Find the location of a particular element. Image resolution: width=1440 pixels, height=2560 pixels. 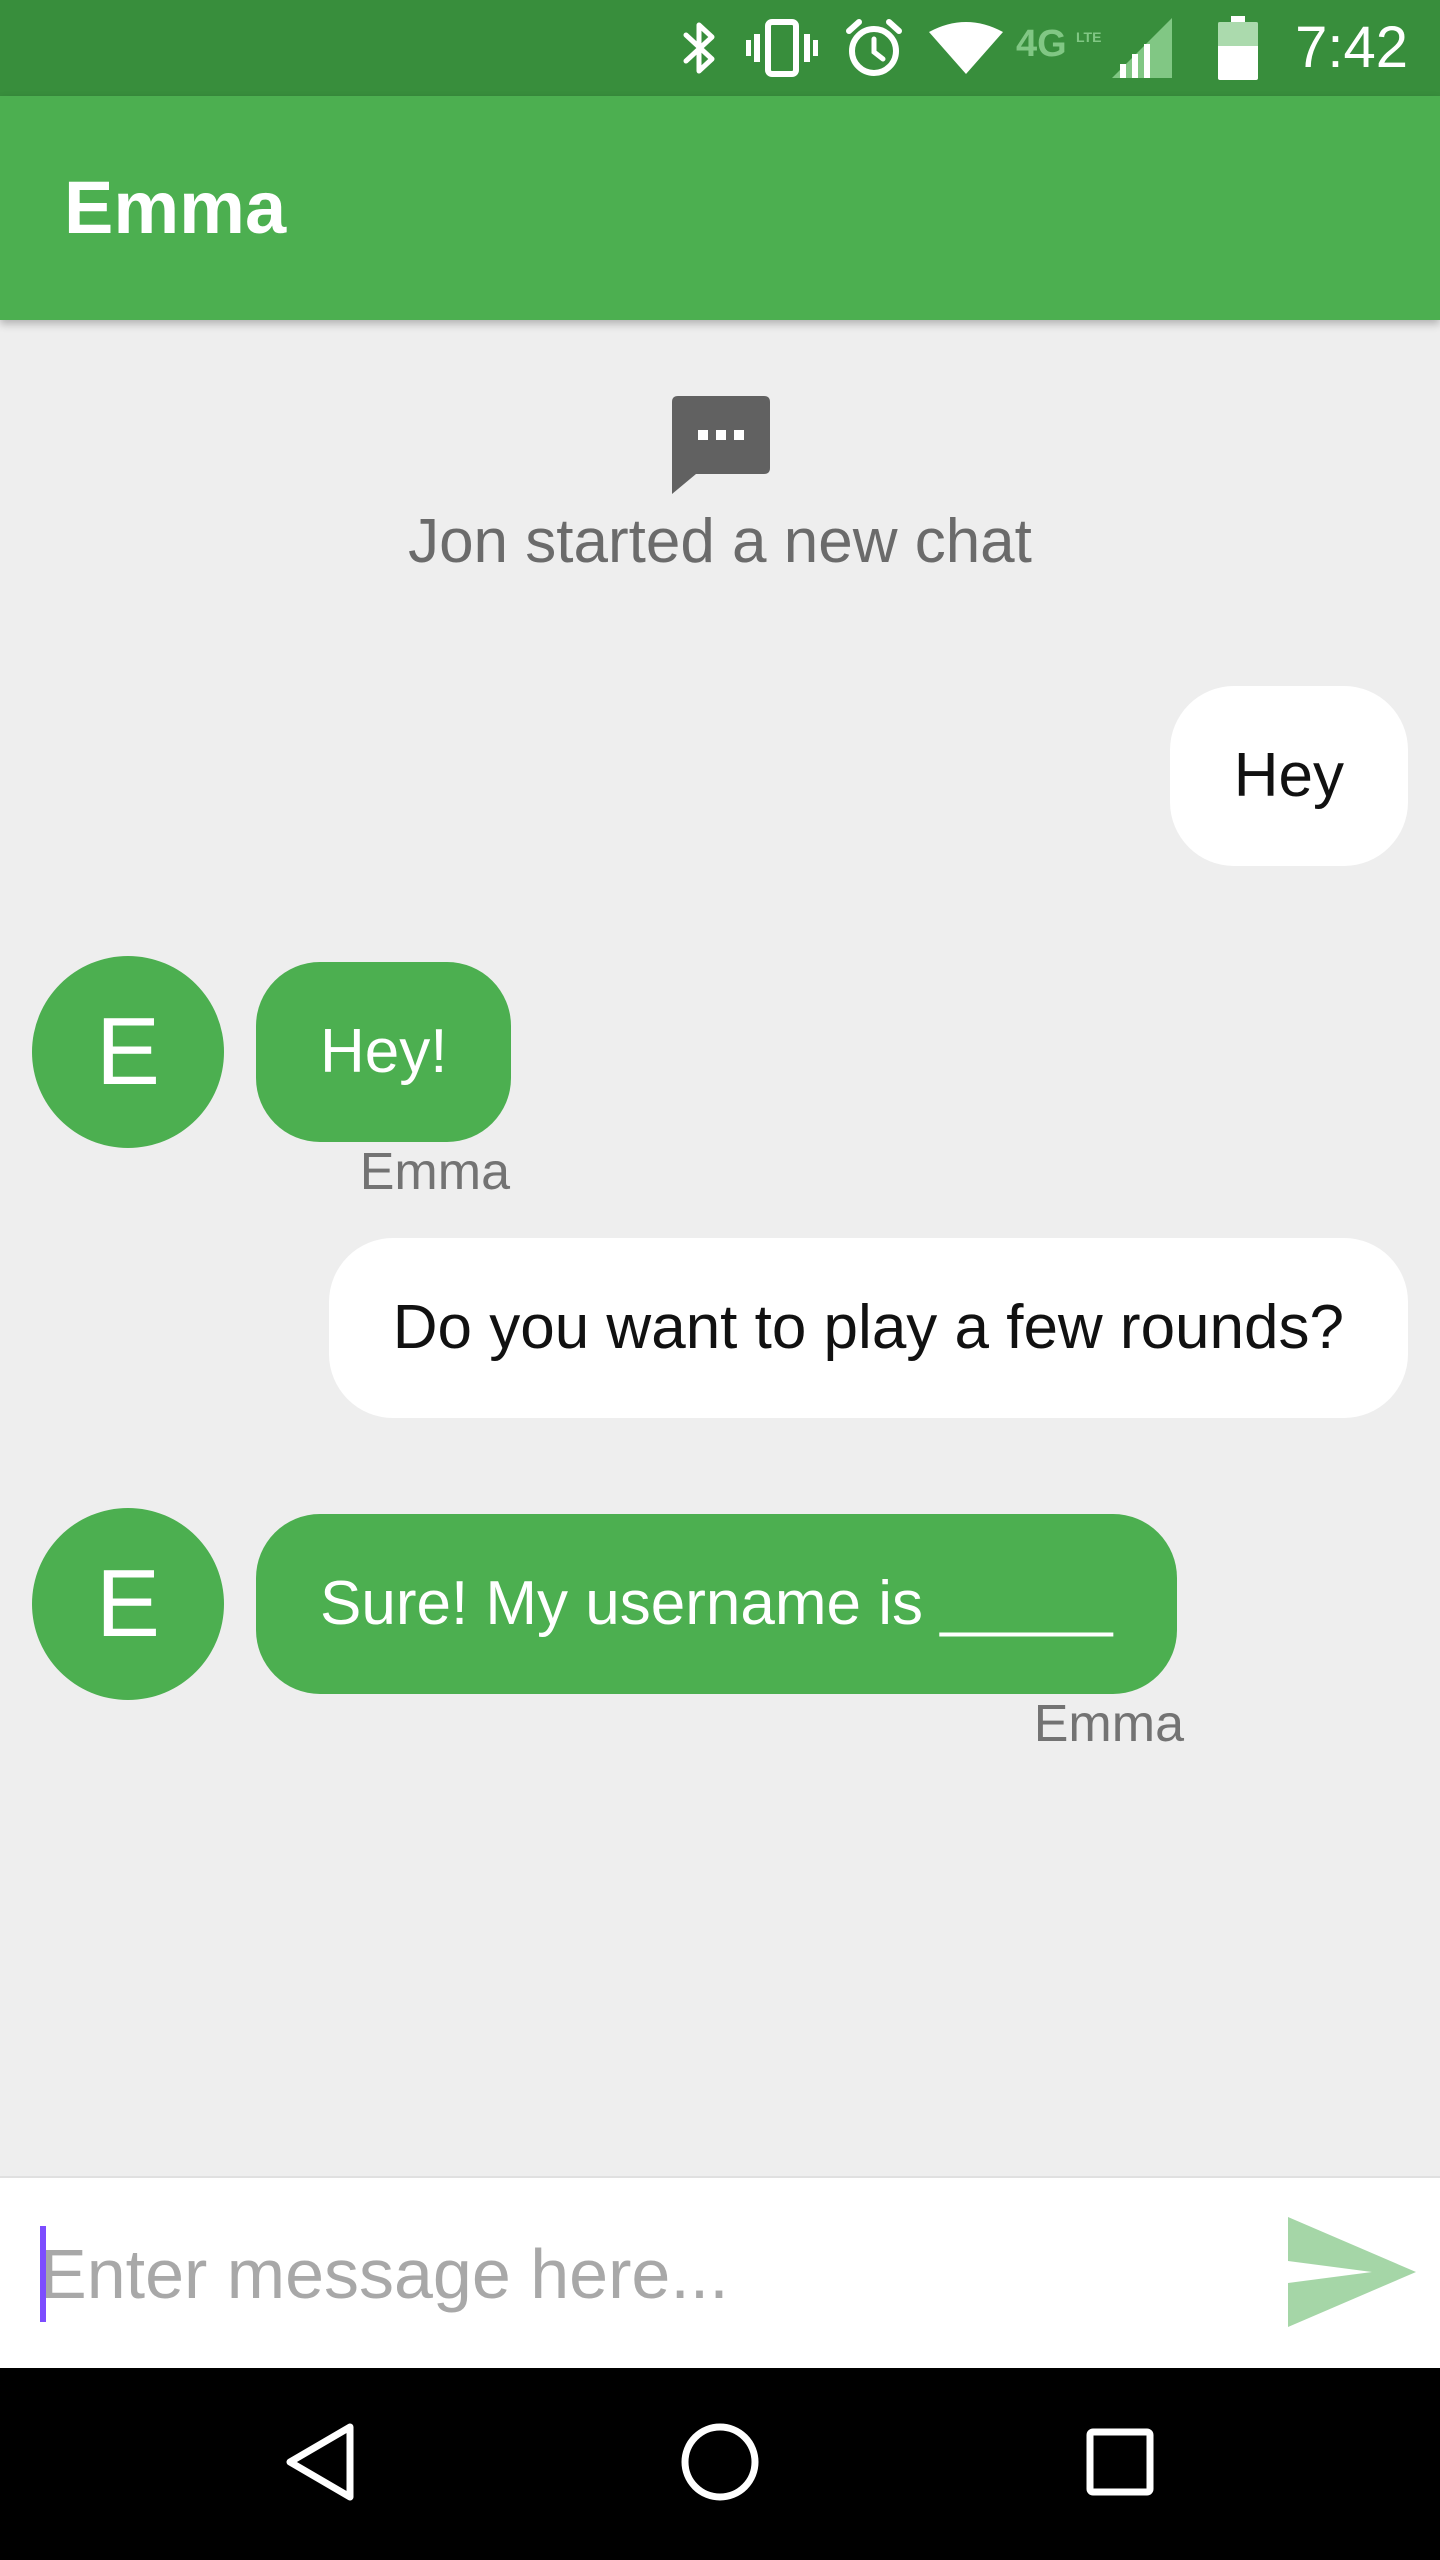

network-label: 4G is located at coordinates (1041, 44).